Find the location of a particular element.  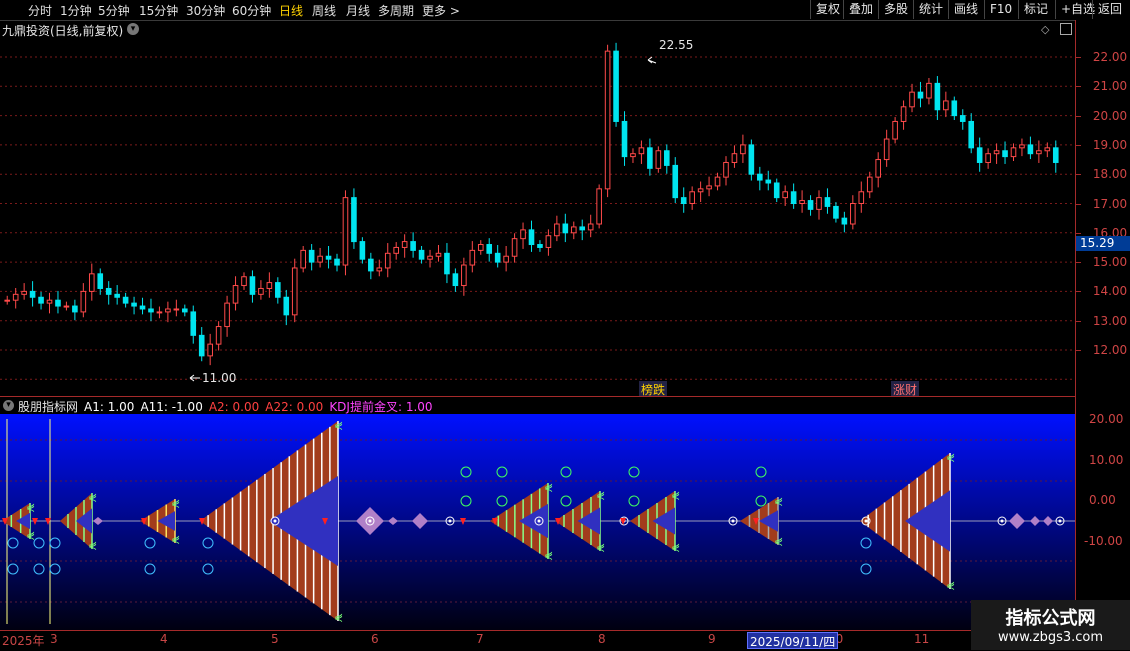

diamond-icon: ◇ is located at coordinates (1045, 29).